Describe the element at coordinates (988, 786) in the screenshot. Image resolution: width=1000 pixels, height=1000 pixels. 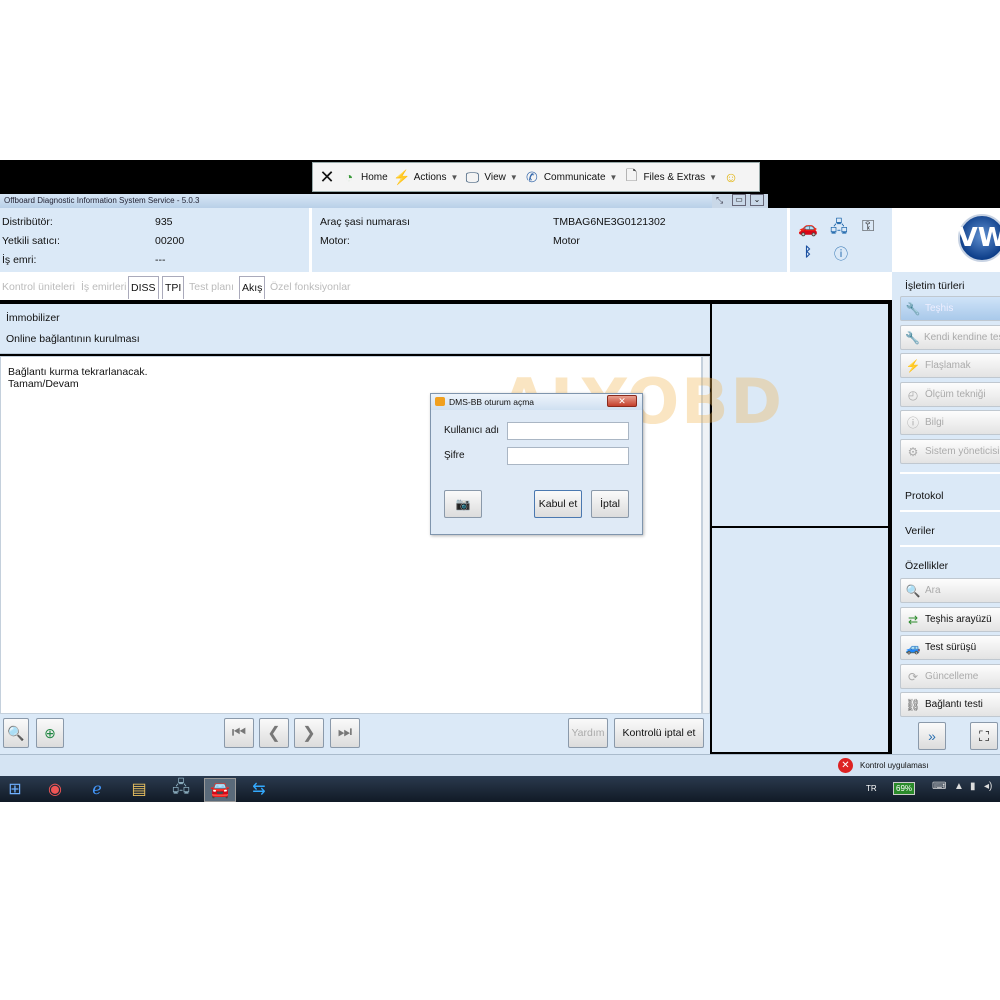
I see `volume-icon: ◂)` at that location.